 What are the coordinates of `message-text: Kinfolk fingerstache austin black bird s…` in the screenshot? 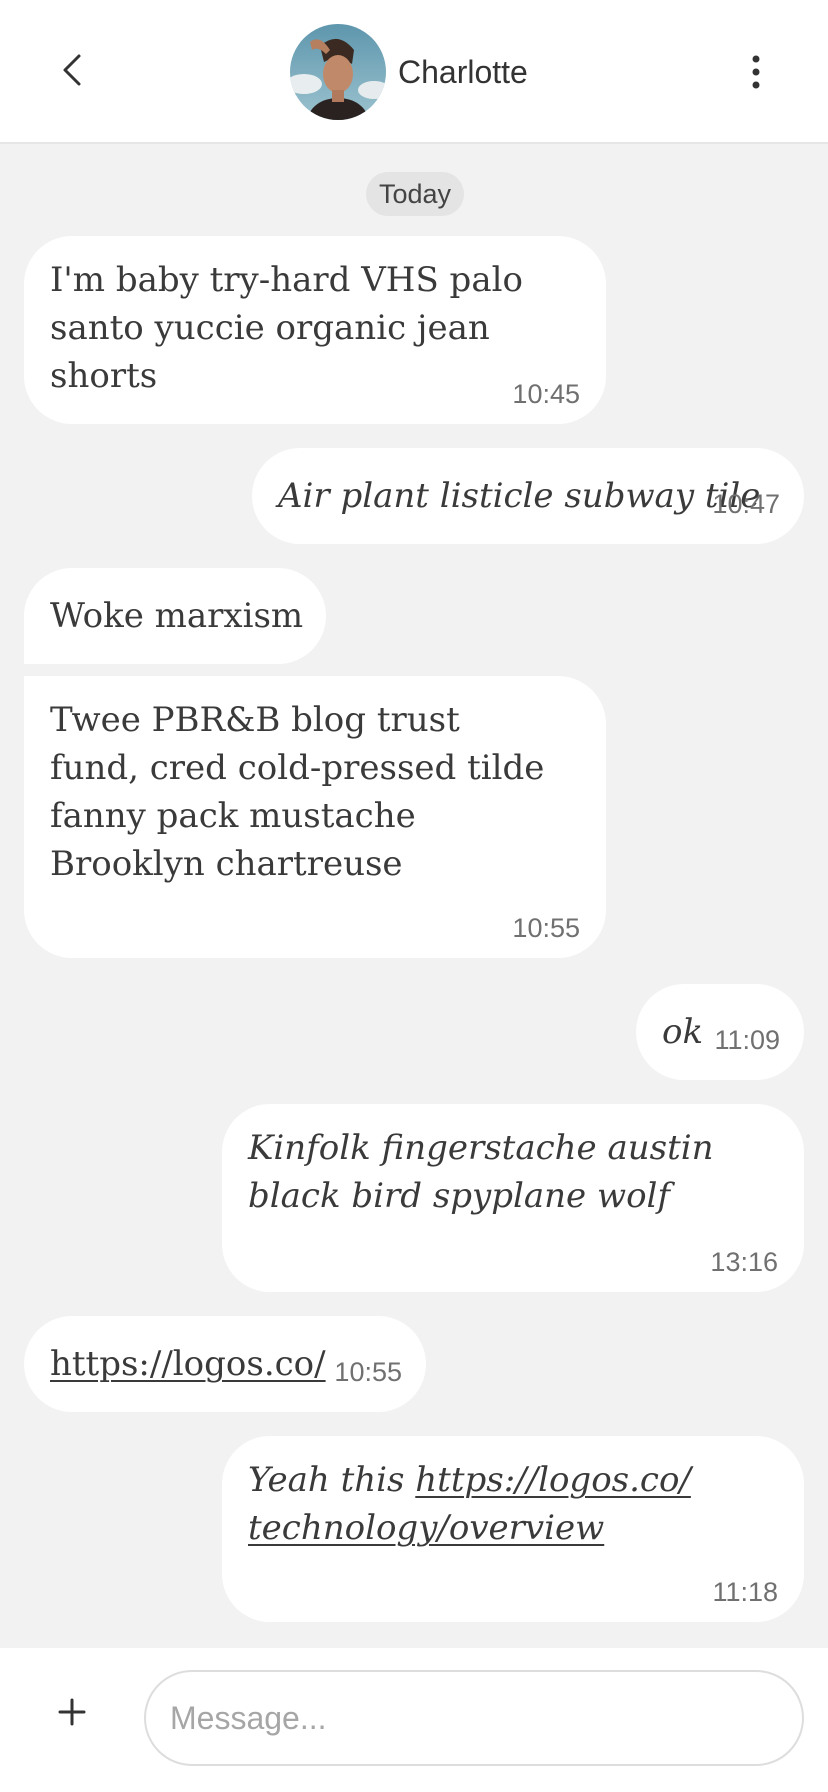 It's located at (481, 1172).